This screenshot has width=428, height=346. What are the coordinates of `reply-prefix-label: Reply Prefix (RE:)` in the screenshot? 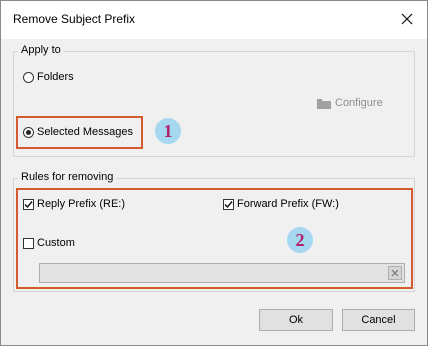 It's located at (81, 204).